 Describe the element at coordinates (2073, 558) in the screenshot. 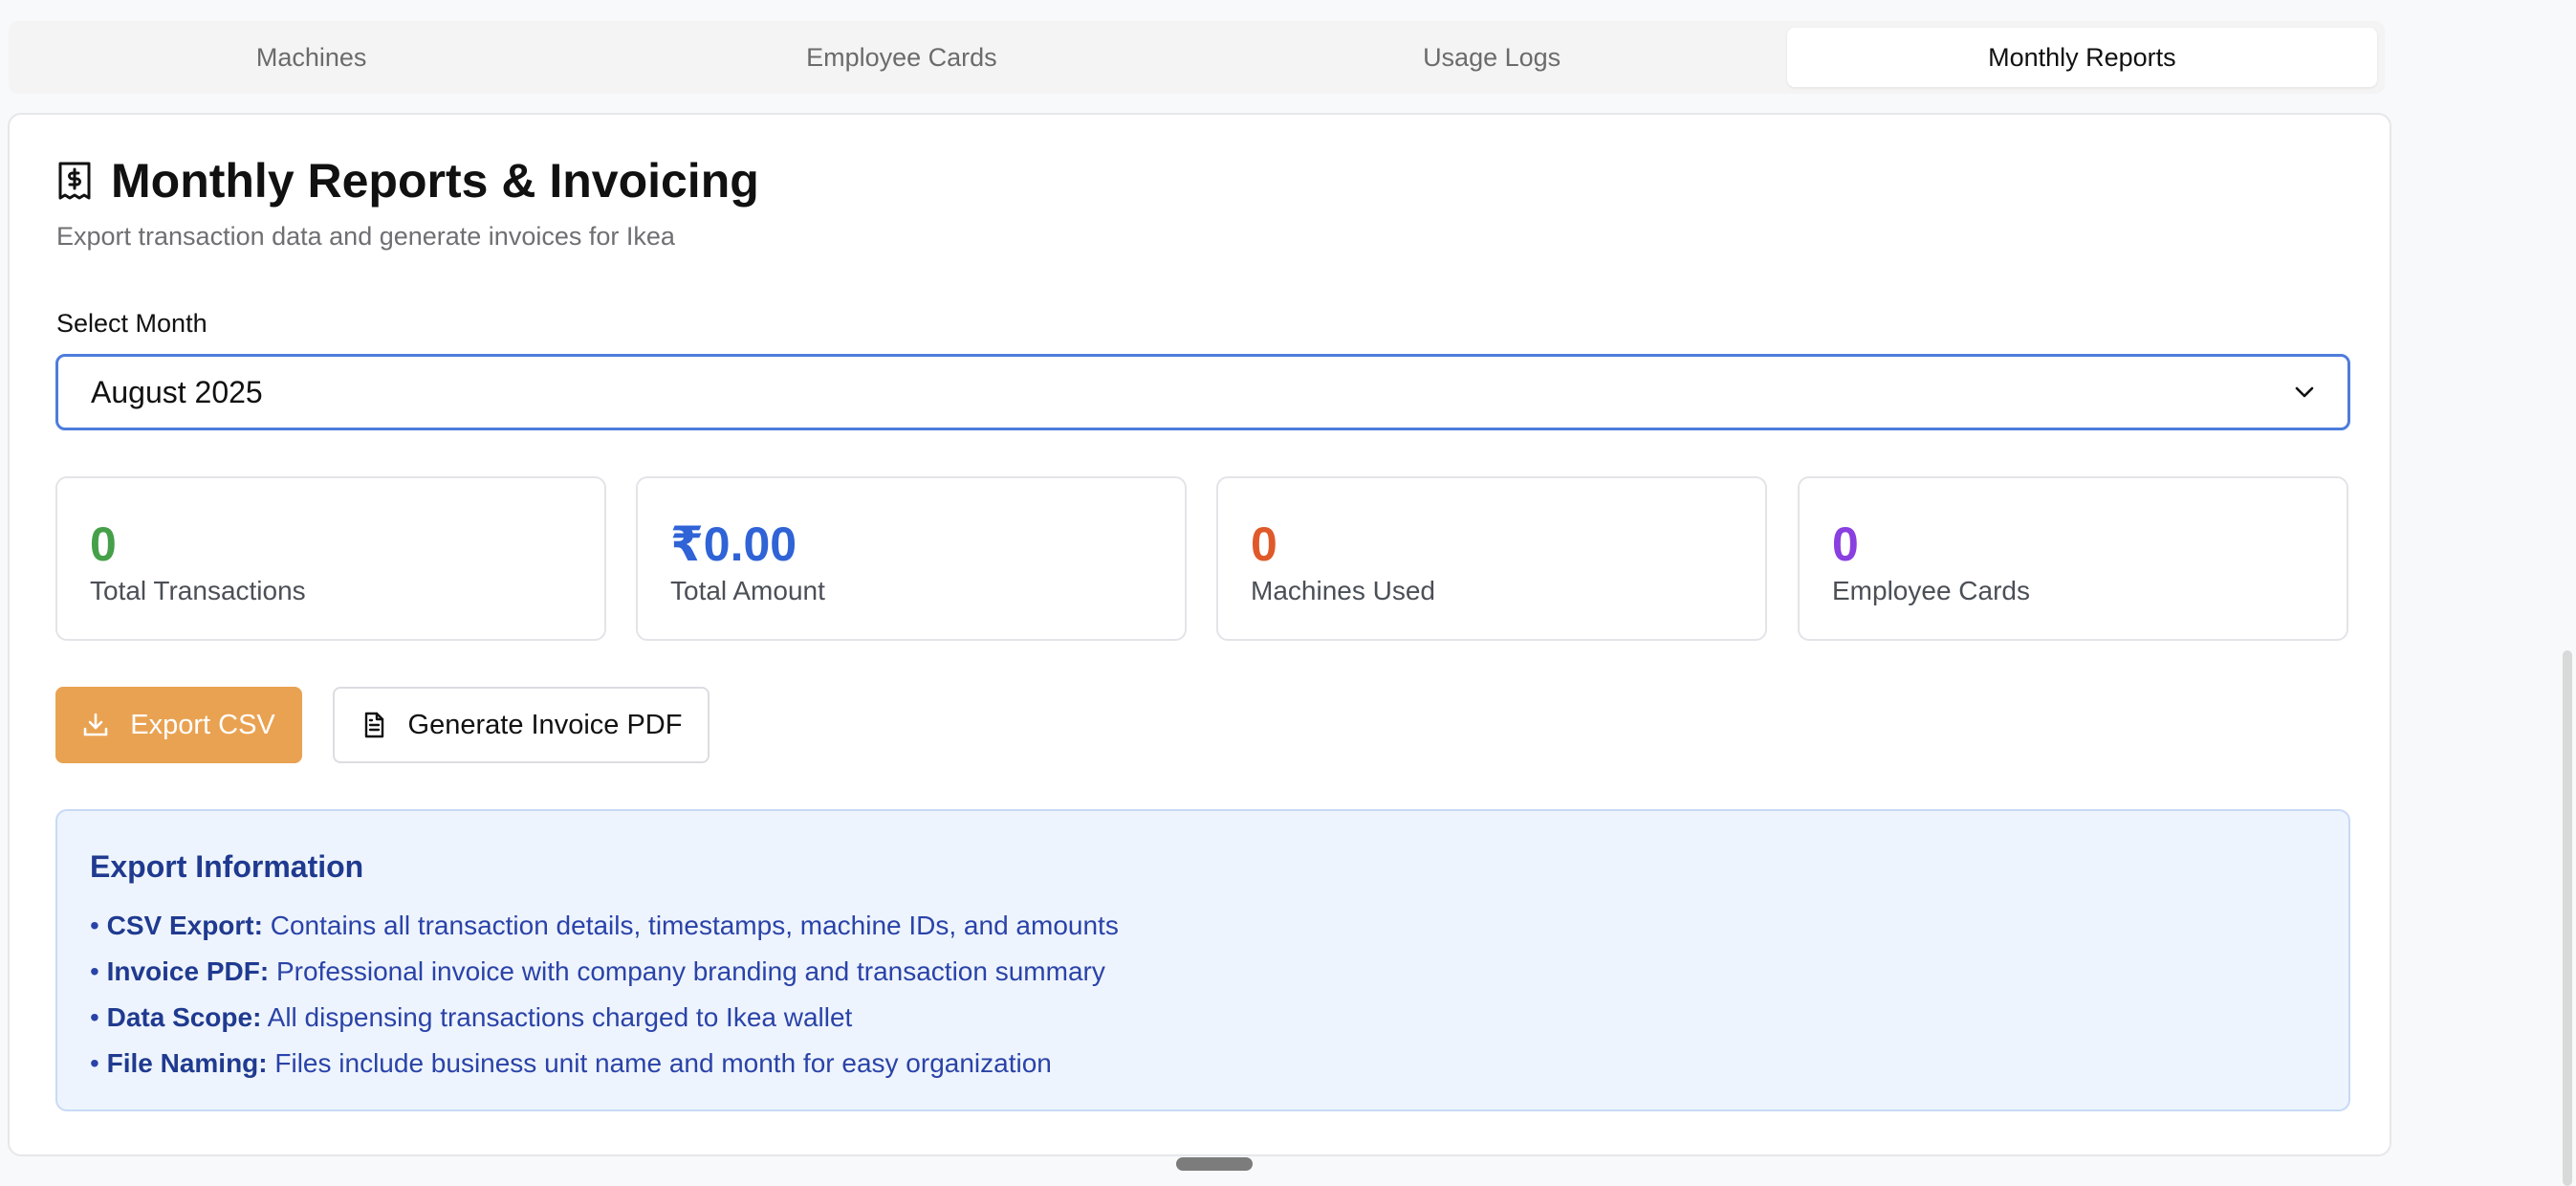

I see `stat-card-employee-cards: 0 Employee Cards` at that location.